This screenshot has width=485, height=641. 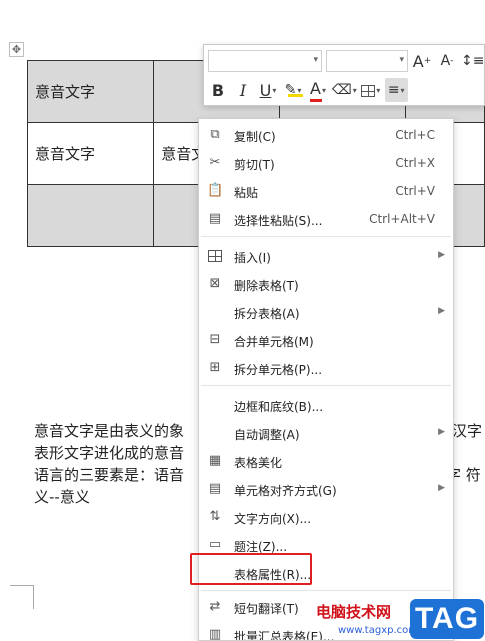 What do you see at coordinates (215, 134) in the screenshot?
I see `copy-icon: ⧉` at bounding box center [215, 134].